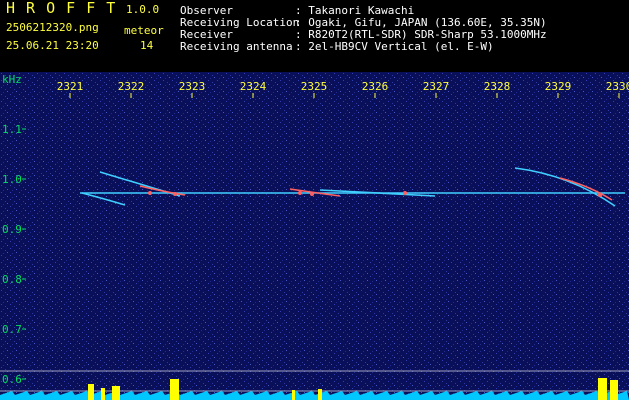 This screenshot has width=629, height=400. What do you see at coordinates (12, 279) in the screenshot?
I see `freq-tick-label: 0.8` at bounding box center [12, 279].